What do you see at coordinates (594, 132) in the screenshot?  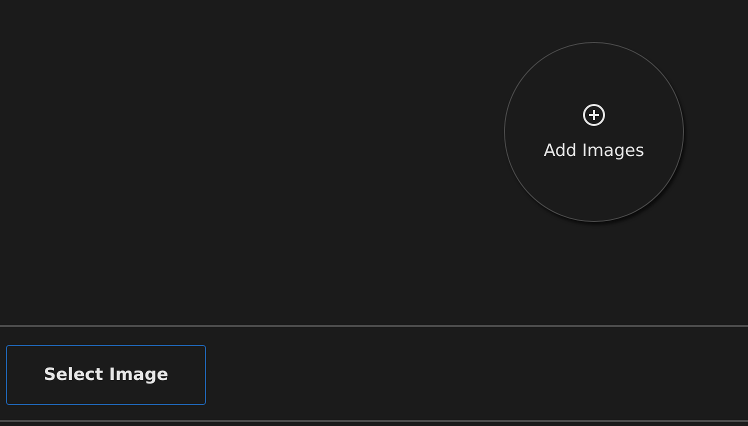 I see `add-images-button: Add Images` at bounding box center [594, 132].